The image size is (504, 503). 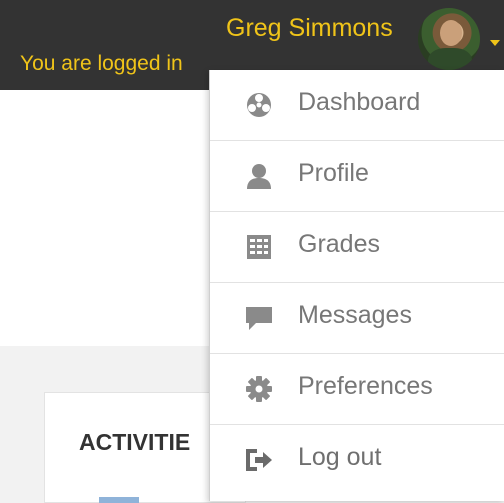 What do you see at coordinates (495, 43) in the screenshot?
I see `chevron-down-icon` at bounding box center [495, 43].